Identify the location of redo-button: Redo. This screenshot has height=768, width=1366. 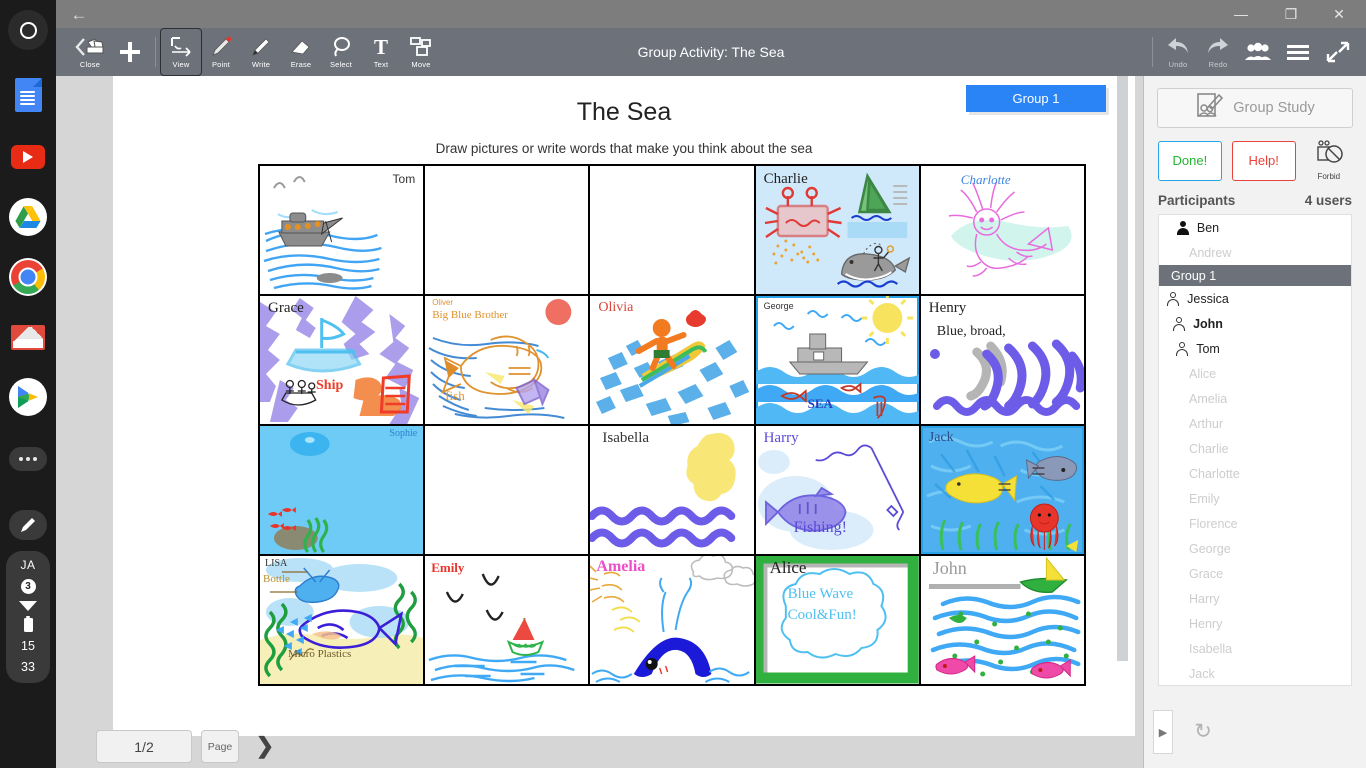
(1218, 52).